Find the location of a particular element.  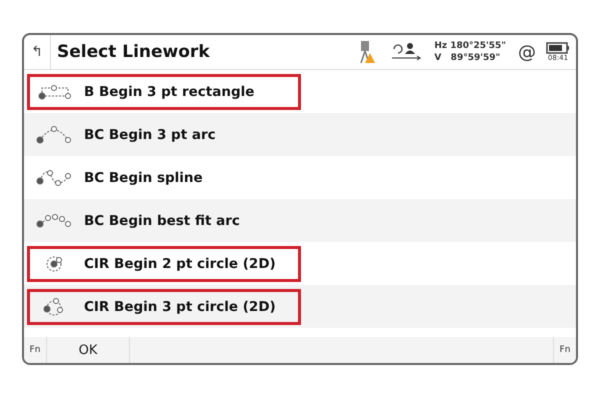

connection-status: @ is located at coordinates (527, 52).